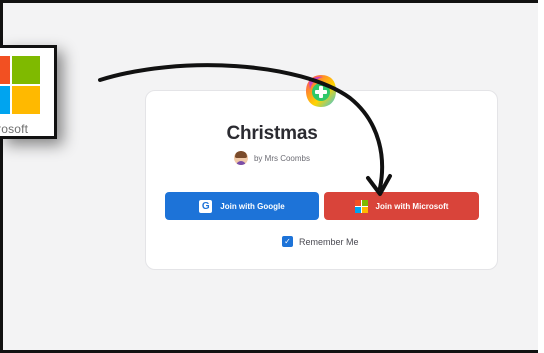 The image size is (544, 353). What do you see at coordinates (14, 129) in the screenshot?
I see `inset-caption: rosoft` at bounding box center [14, 129].